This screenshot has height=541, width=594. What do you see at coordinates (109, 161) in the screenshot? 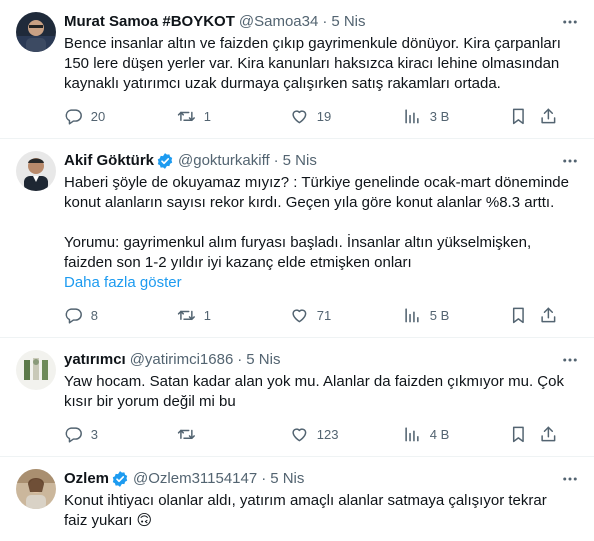
I see `author-name: Akif Göktürk` at bounding box center [109, 161].